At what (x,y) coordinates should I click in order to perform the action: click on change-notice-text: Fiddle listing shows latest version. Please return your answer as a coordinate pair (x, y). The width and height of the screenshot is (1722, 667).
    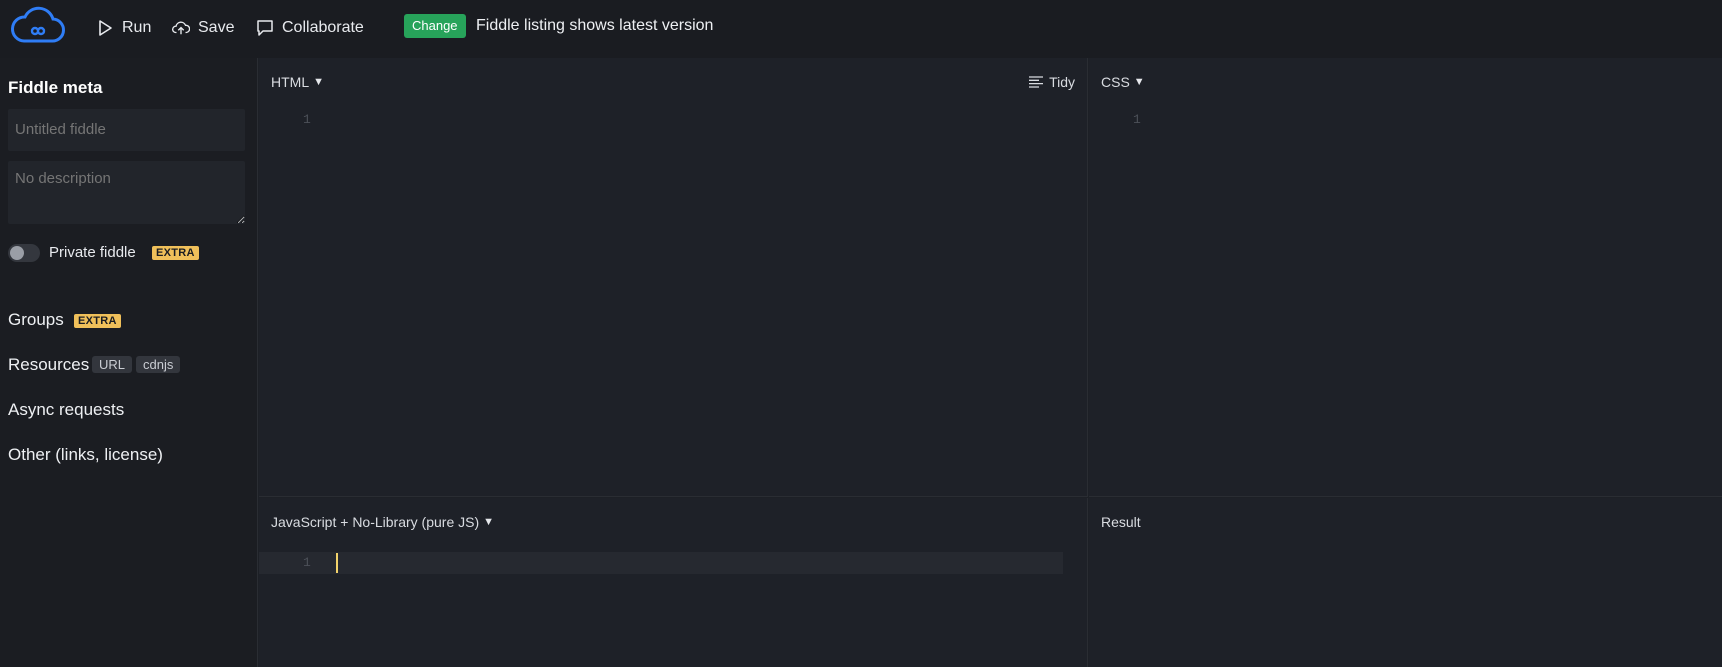
    Looking at the image, I should click on (595, 25).